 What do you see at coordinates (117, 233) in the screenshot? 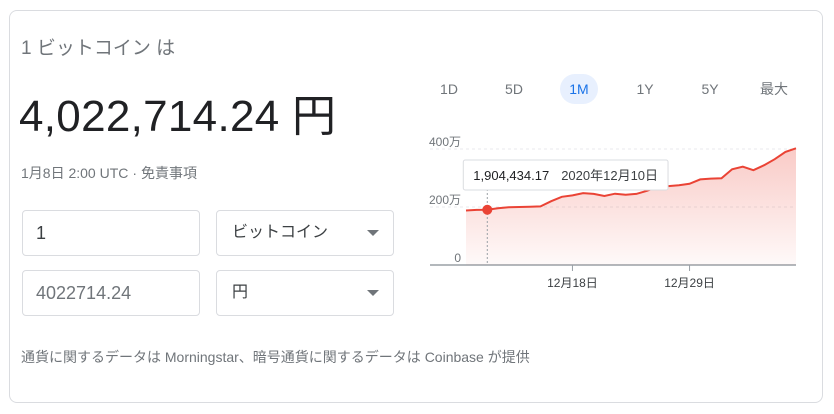
I see `amount-from-input` at bounding box center [117, 233].